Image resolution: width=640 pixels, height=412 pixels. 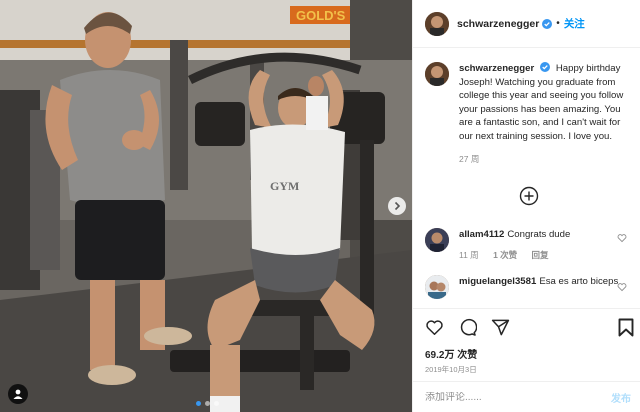 I want to click on comment-input, so click(x=505, y=397).